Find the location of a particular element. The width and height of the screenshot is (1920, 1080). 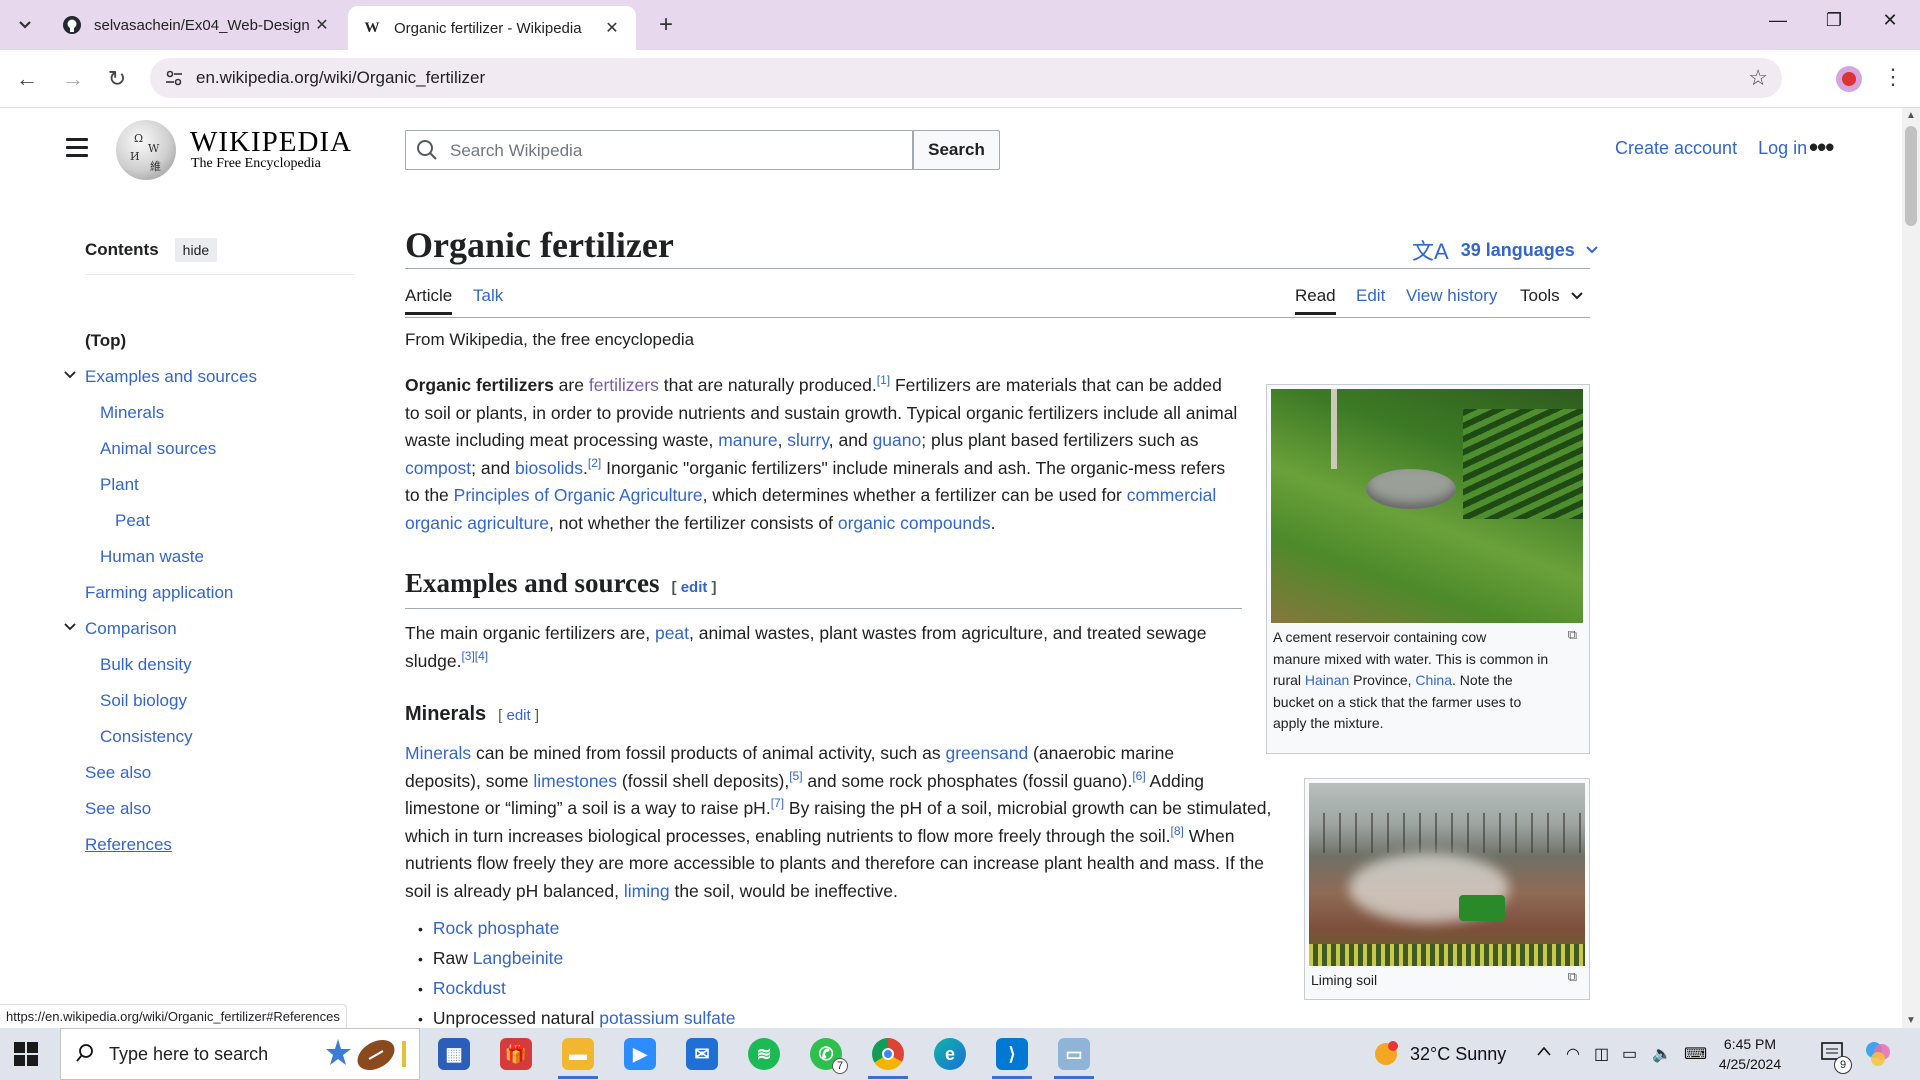

link-compost: compost is located at coordinates (438, 468).